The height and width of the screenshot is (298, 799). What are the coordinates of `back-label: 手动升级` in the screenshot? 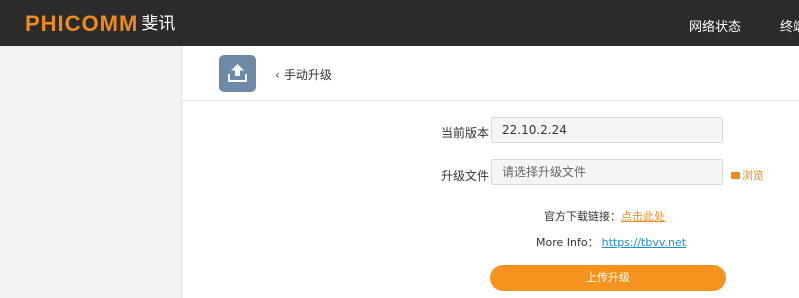 It's located at (307, 75).